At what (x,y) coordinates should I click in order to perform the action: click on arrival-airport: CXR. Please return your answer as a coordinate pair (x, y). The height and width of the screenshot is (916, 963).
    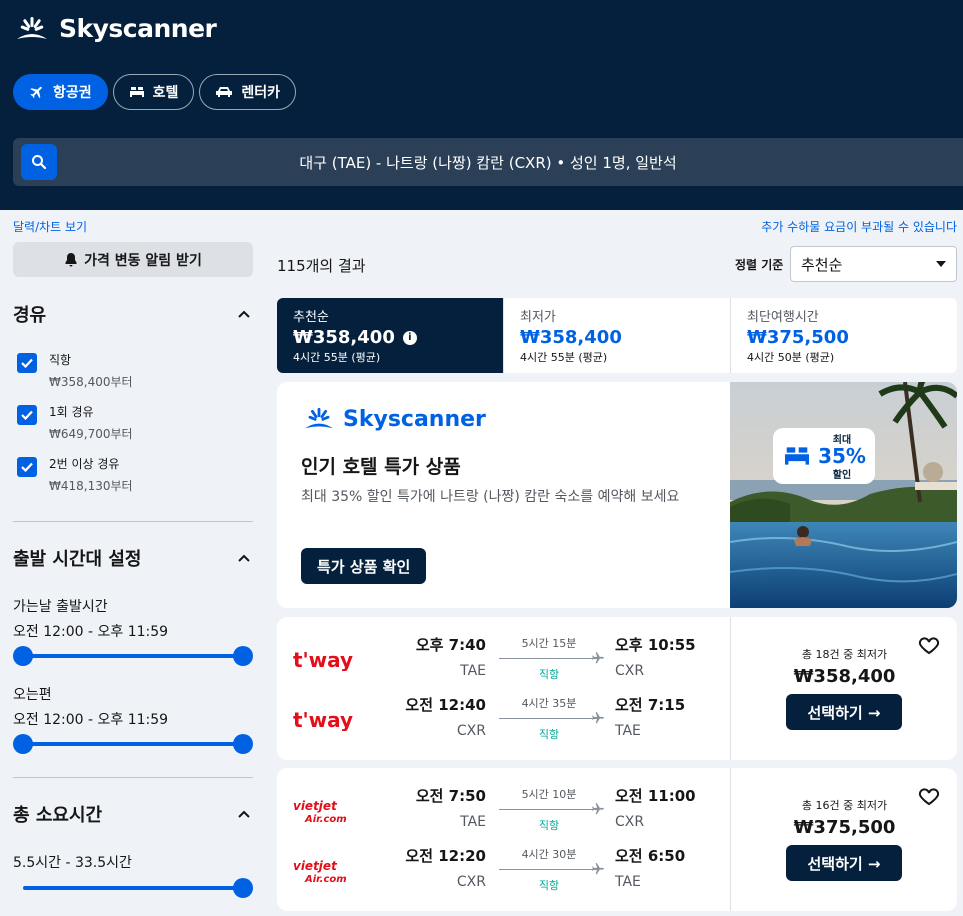
    Looking at the image, I should click on (630, 822).